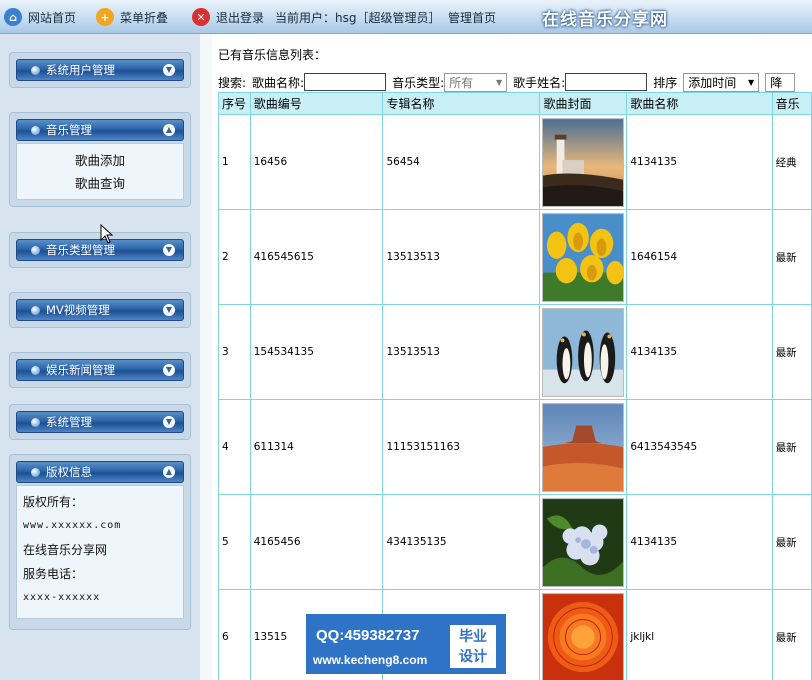  I want to click on cell-song-name: 6413543545, so click(699, 447).